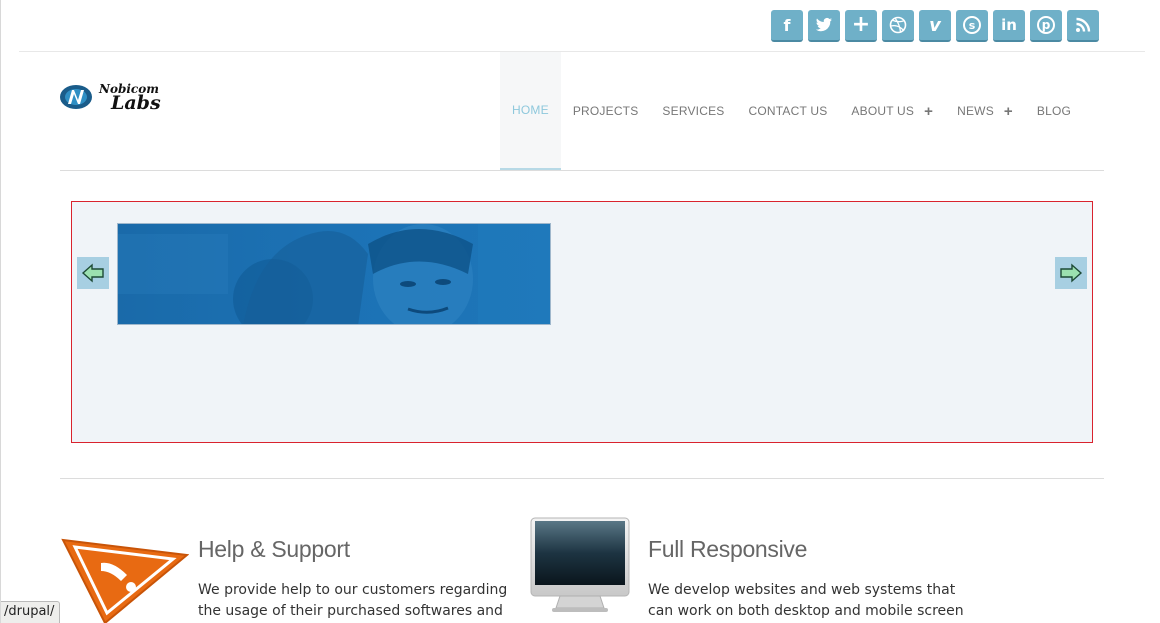  I want to click on nav-item-label: SERVICES, so click(693, 111).